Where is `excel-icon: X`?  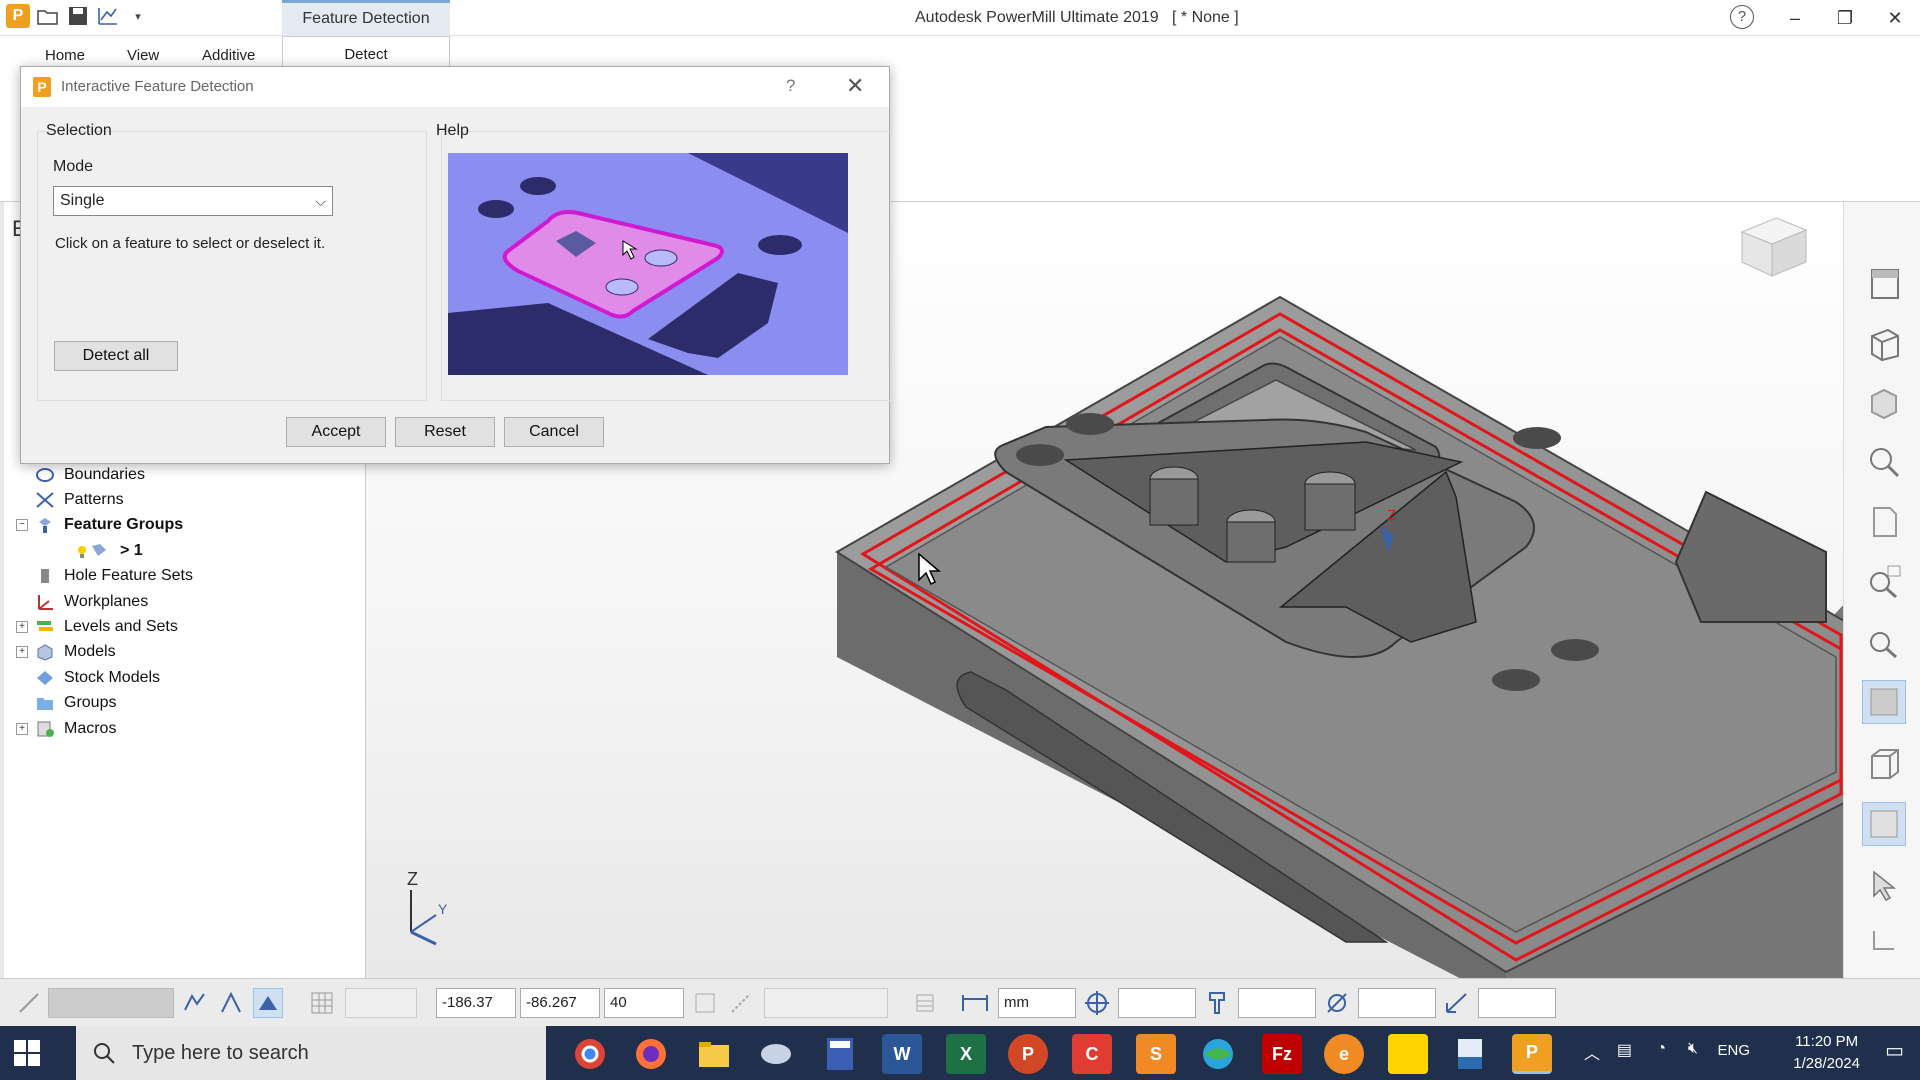 excel-icon: X is located at coordinates (966, 1054).